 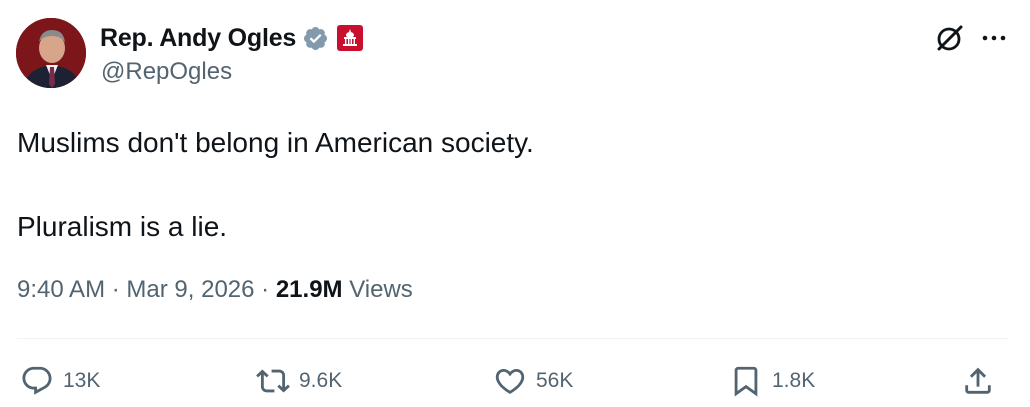 I want to click on reply-icon, so click(x=37, y=380).